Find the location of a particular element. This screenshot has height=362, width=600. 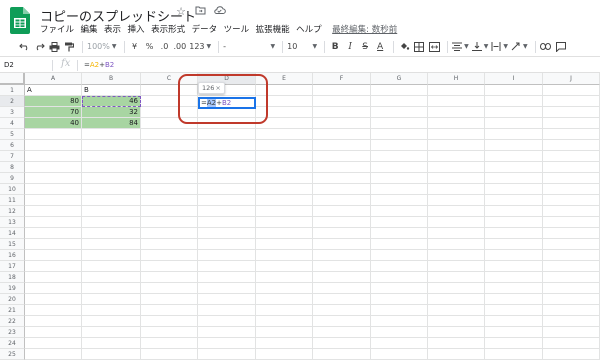

cloud-saved-icon is located at coordinates (219, 11).